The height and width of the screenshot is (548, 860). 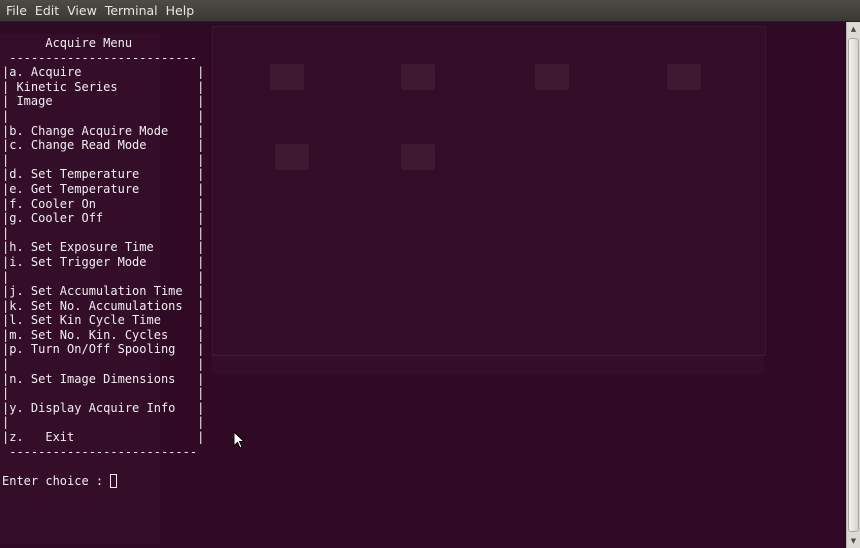 I want to click on scroll-thumb, so click(x=853, y=285).